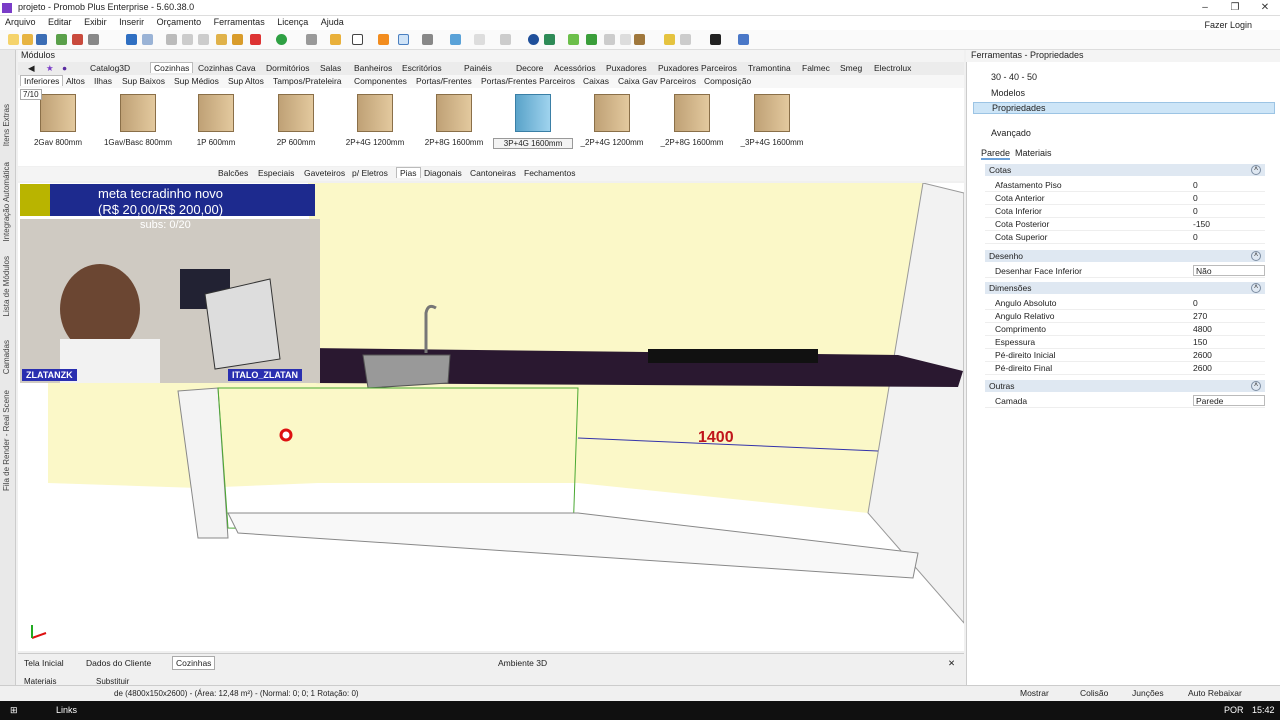 This screenshot has height=720, width=1280. Describe the element at coordinates (330, 68) in the screenshot. I see `tab-salas: Salas` at that location.